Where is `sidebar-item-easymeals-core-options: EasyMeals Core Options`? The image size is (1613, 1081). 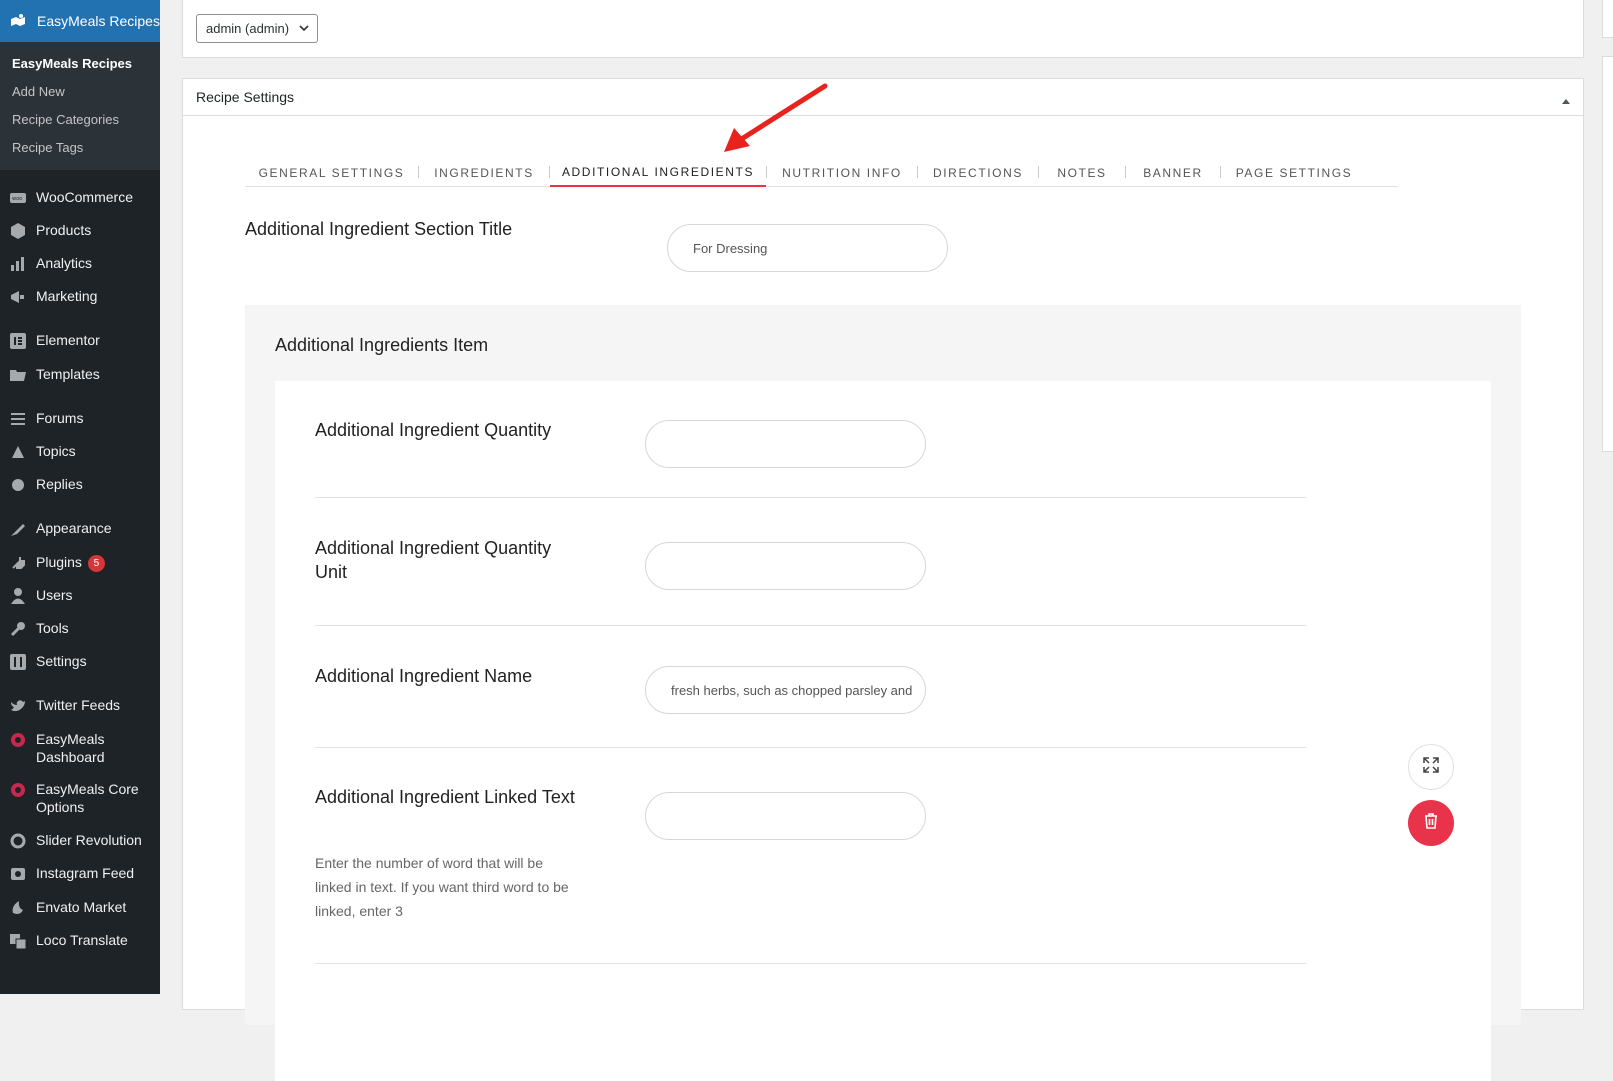 sidebar-item-easymeals-core-options: EasyMeals Core Options is located at coordinates (80, 798).